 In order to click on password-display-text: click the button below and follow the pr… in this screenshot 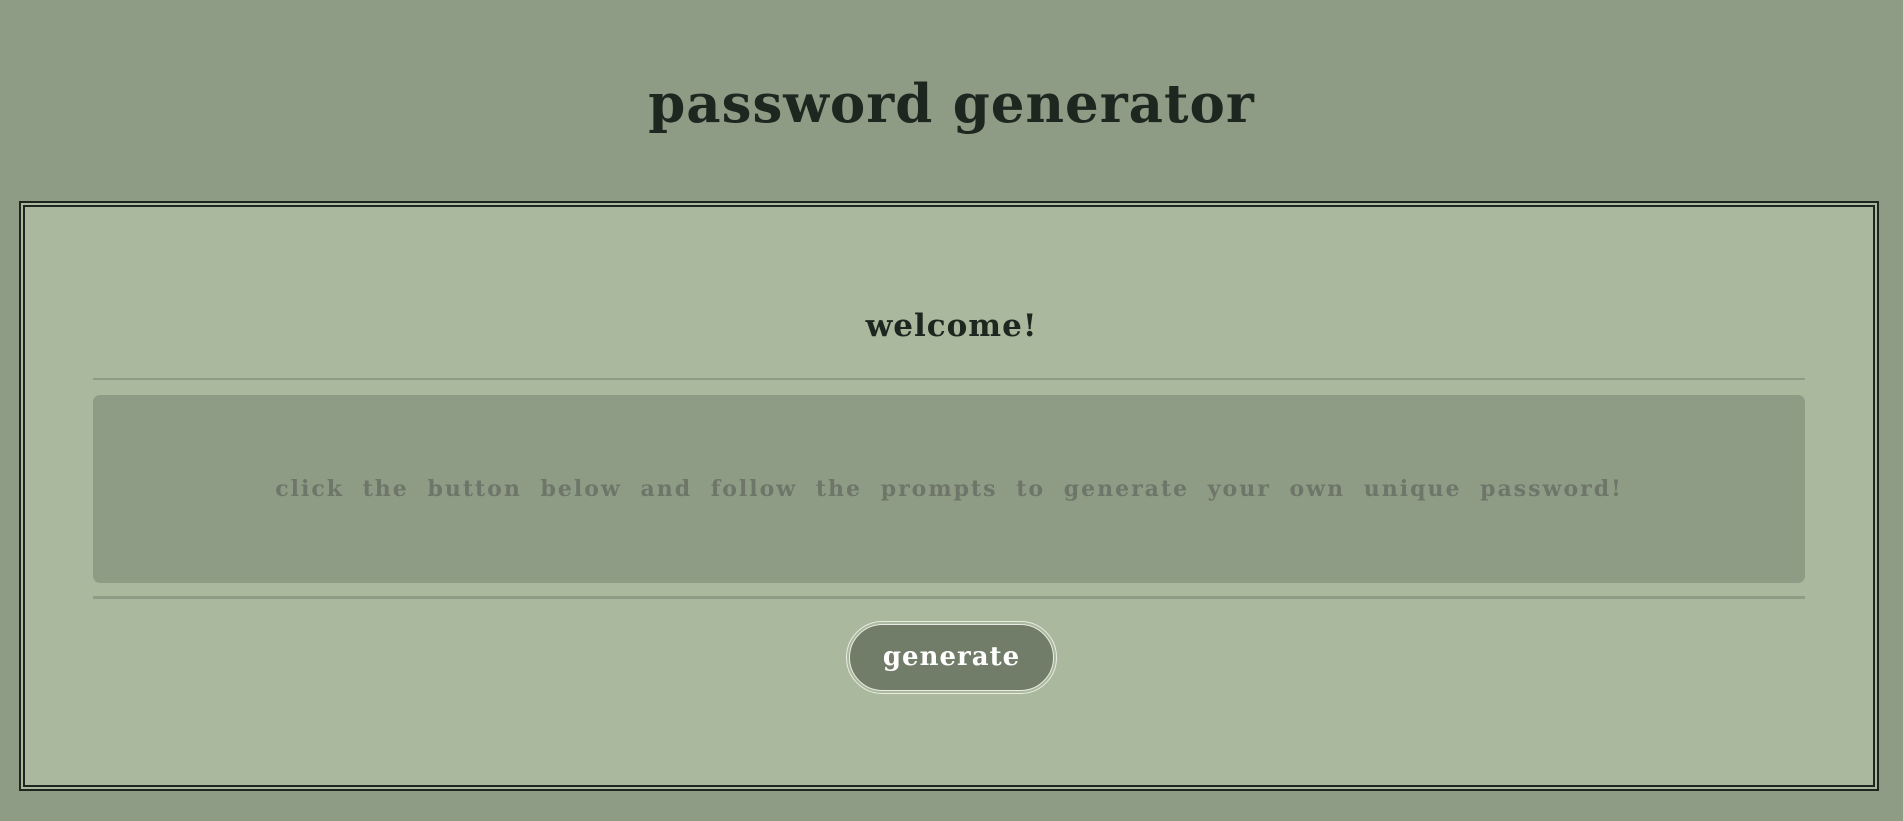, I will do `click(949, 489)`.